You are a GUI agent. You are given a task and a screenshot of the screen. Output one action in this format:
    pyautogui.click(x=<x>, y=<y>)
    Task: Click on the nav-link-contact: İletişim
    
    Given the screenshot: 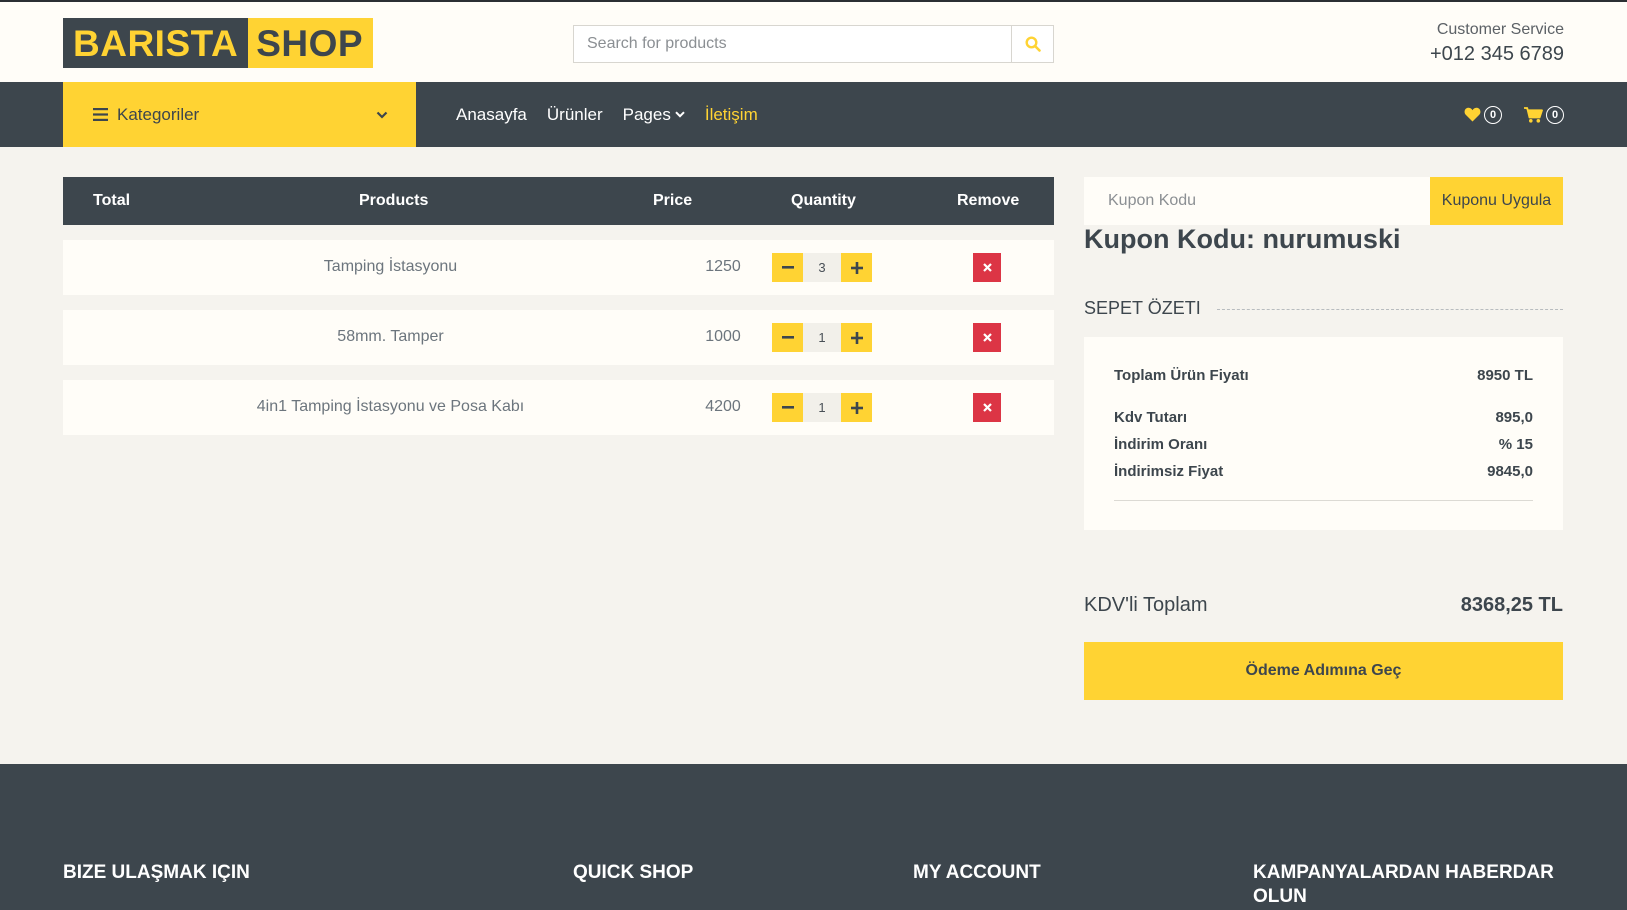 What is the action you would take?
    pyautogui.click(x=731, y=115)
    